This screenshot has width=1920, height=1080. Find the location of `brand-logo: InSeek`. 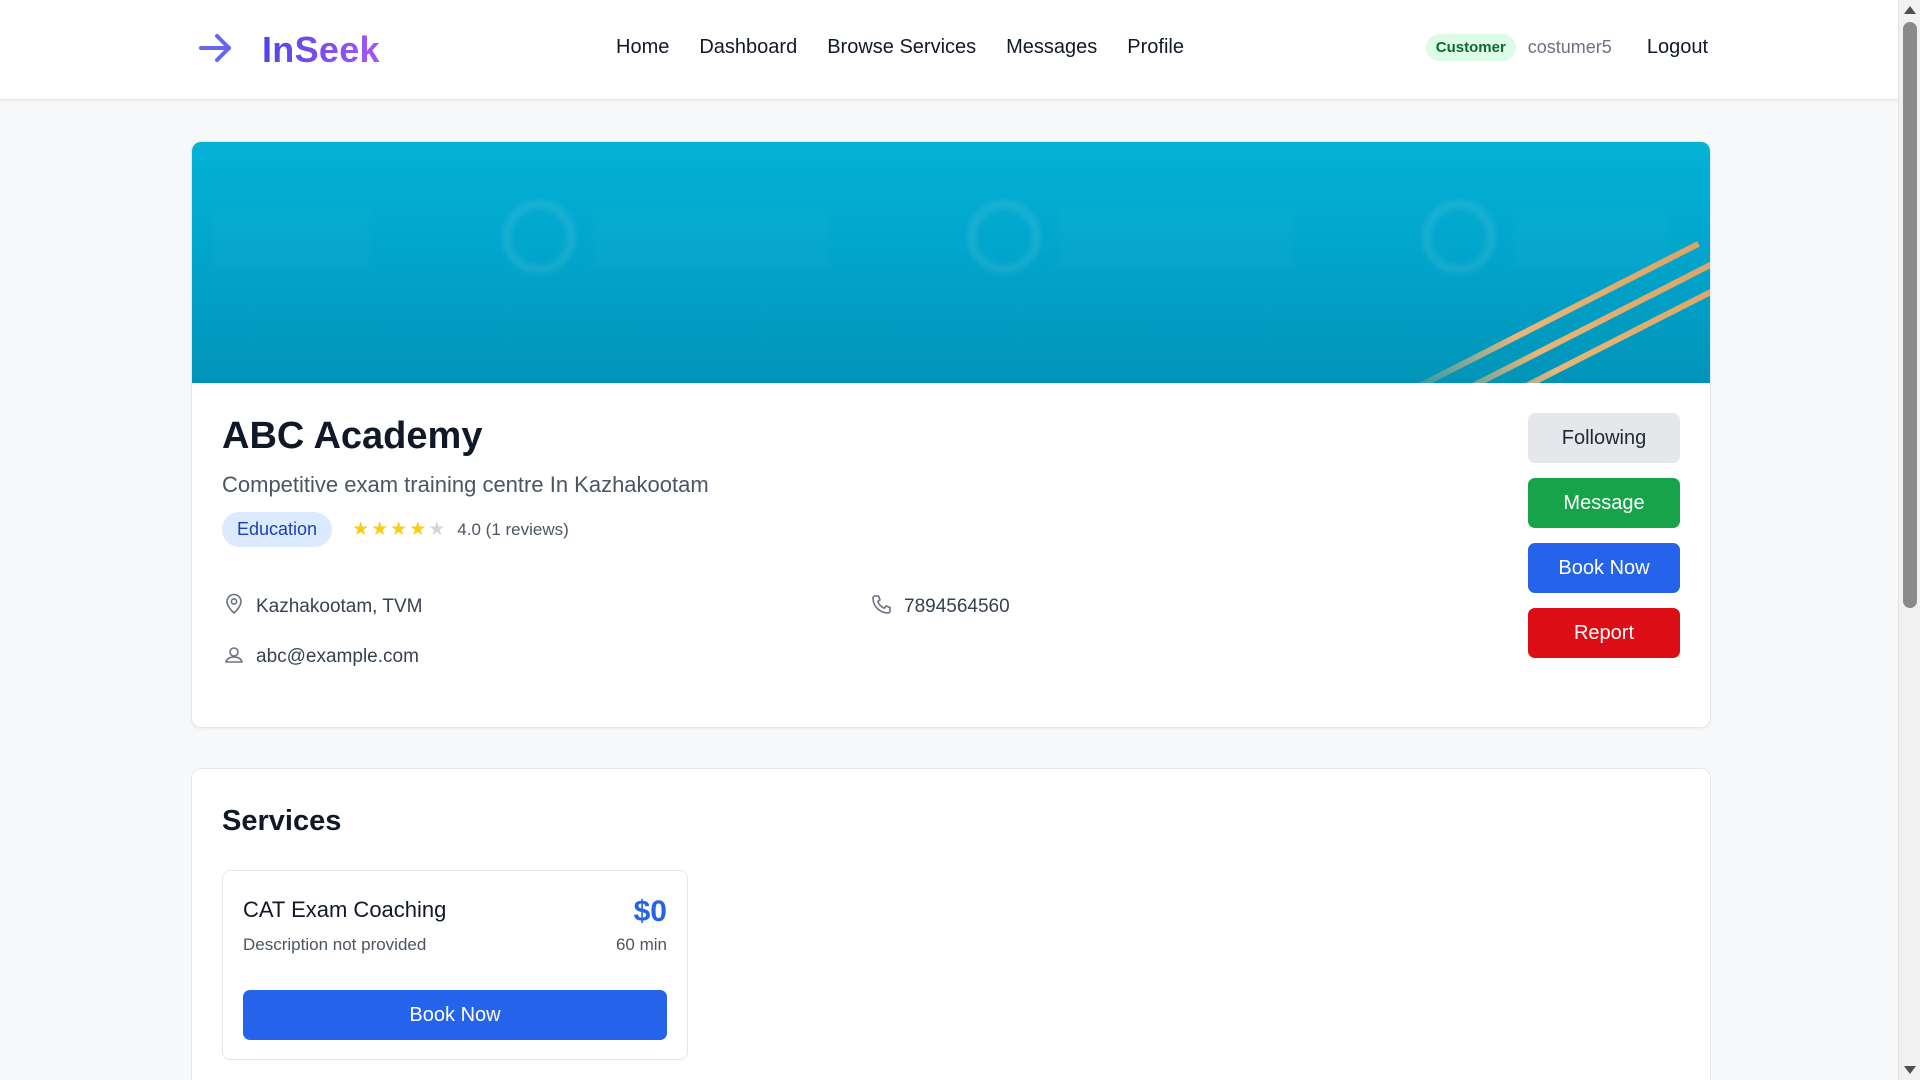

brand-logo: InSeek is located at coordinates (288, 50).